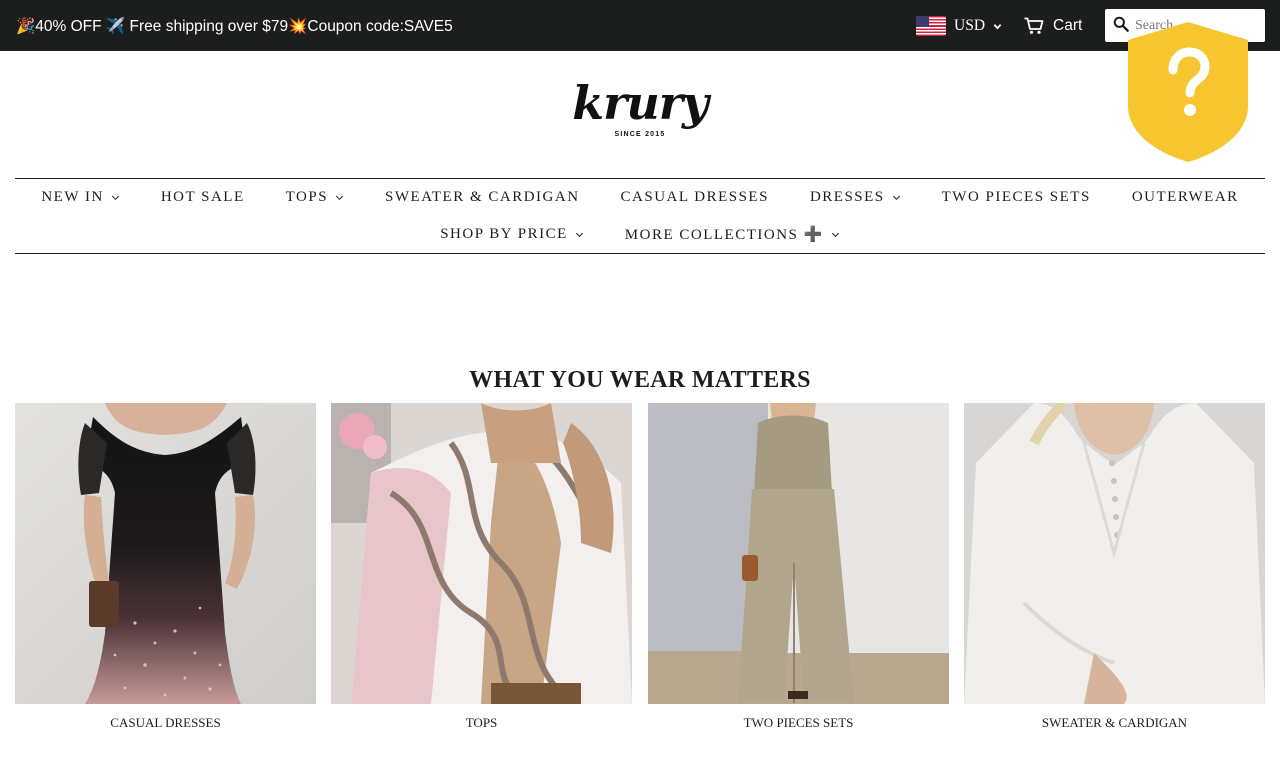  What do you see at coordinates (798, 722) in the screenshot?
I see `collection-label: TWO PIECES SETS` at bounding box center [798, 722].